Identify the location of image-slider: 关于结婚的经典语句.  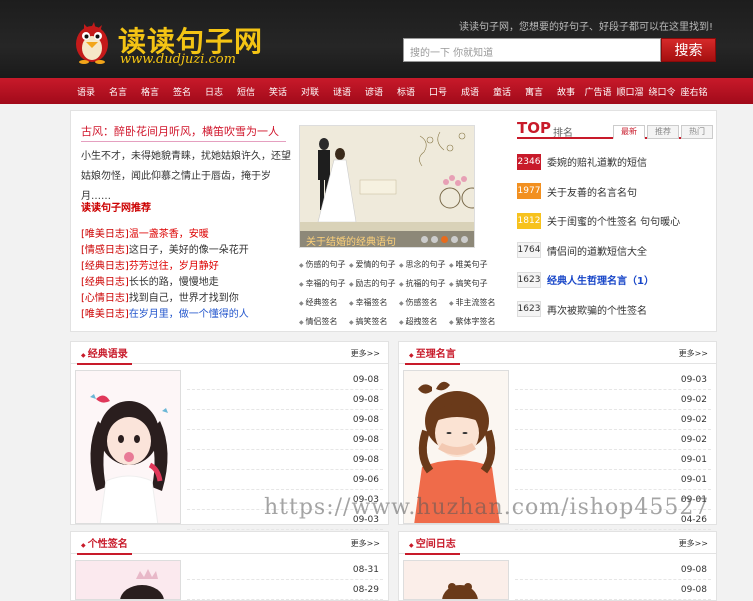
(387, 186).